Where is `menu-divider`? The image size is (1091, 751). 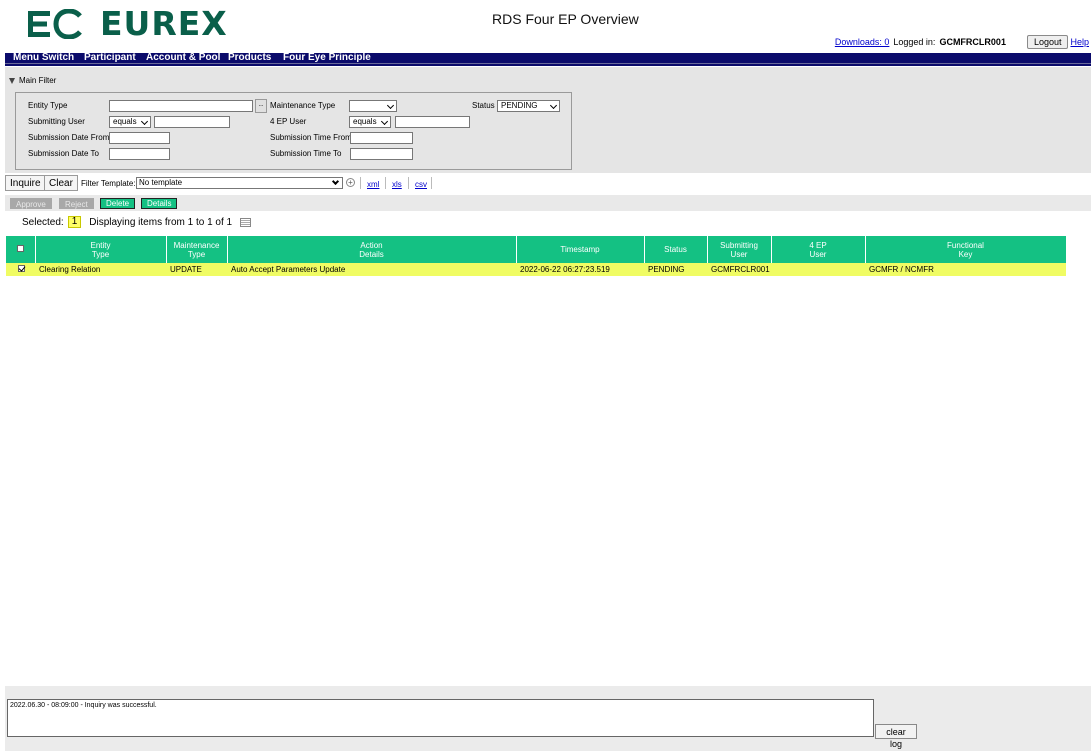
menu-divider is located at coordinates (548, 64).